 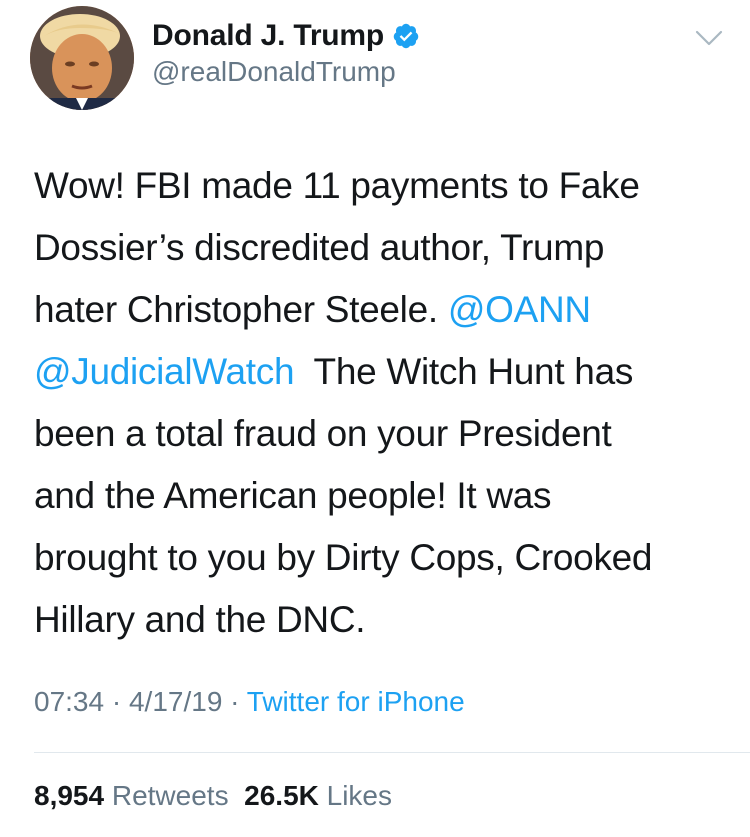 I want to click on tweet-line: Wow! FBI made 11 payments to Fake, so click(x=337, y=185).